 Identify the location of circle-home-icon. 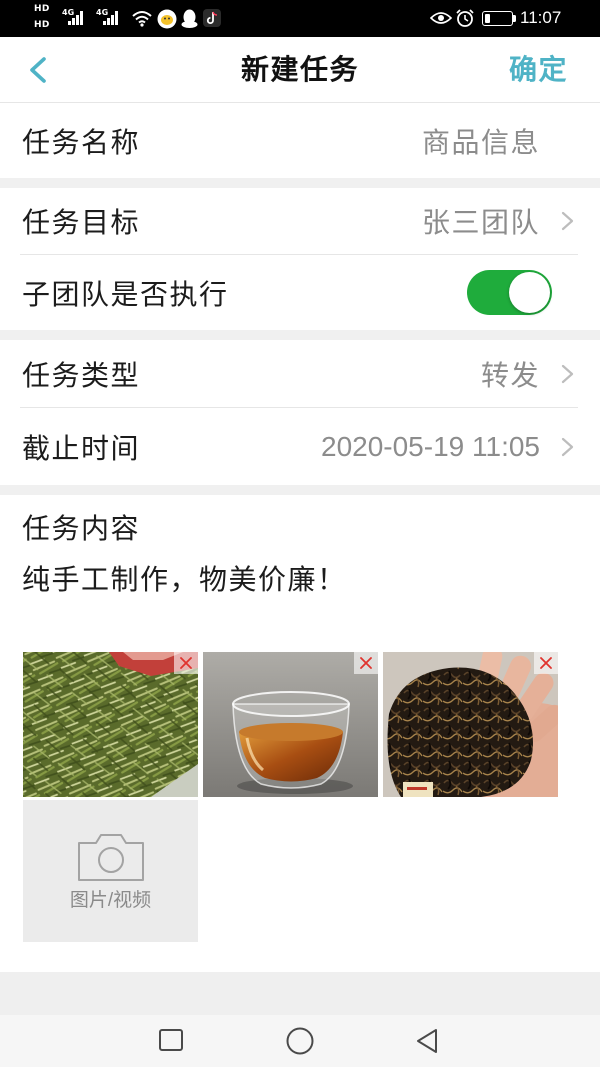
(300, 1041).